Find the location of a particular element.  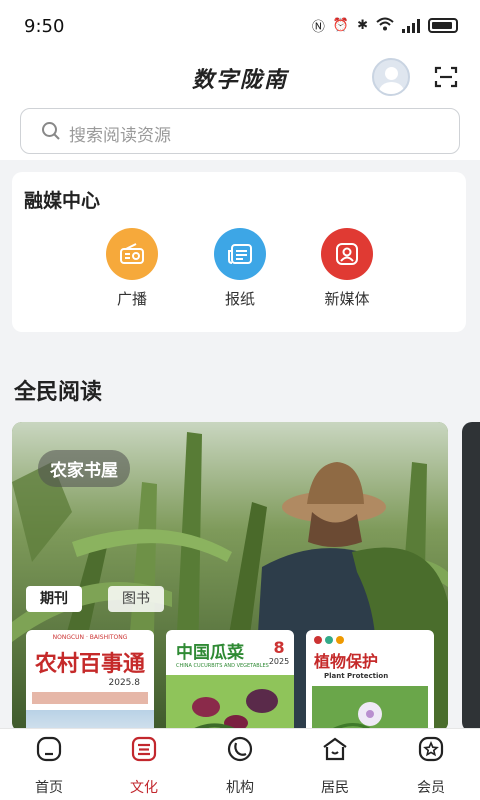

radio-icon is located at coordinates (132, 254).